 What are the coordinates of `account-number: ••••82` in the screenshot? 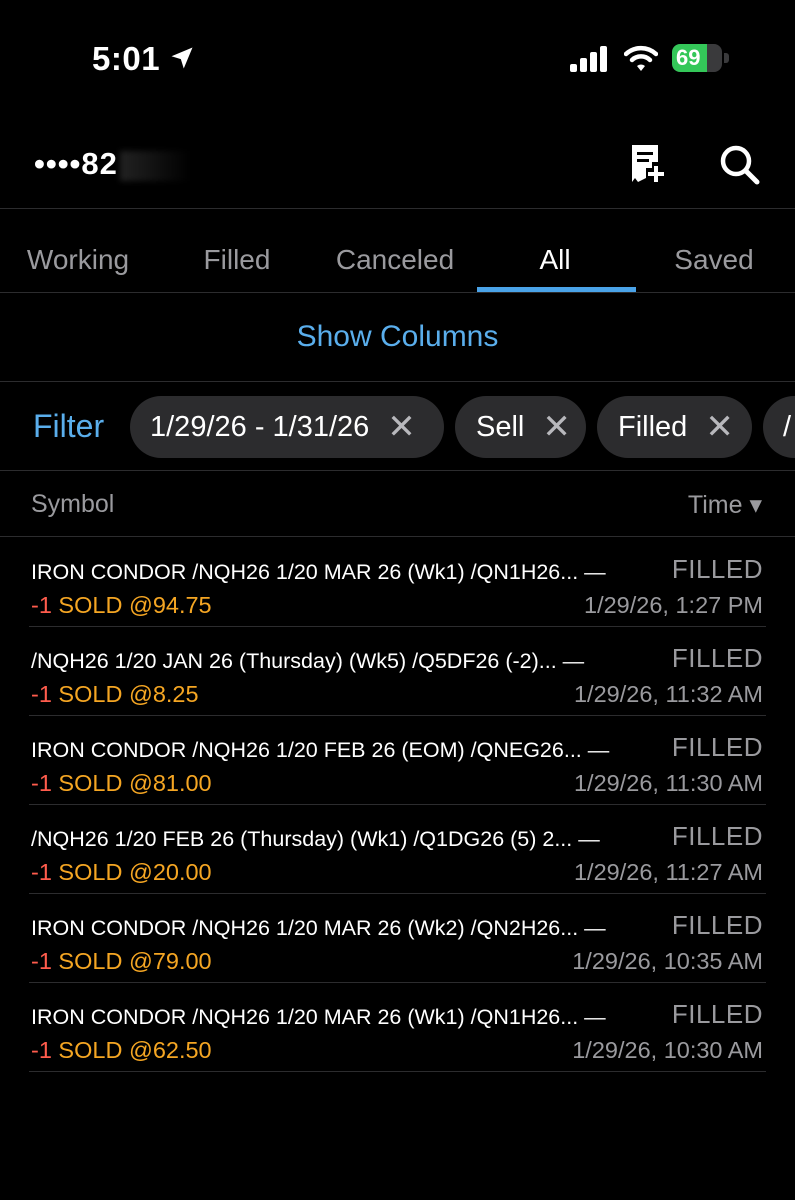 It's located at (112, 164).